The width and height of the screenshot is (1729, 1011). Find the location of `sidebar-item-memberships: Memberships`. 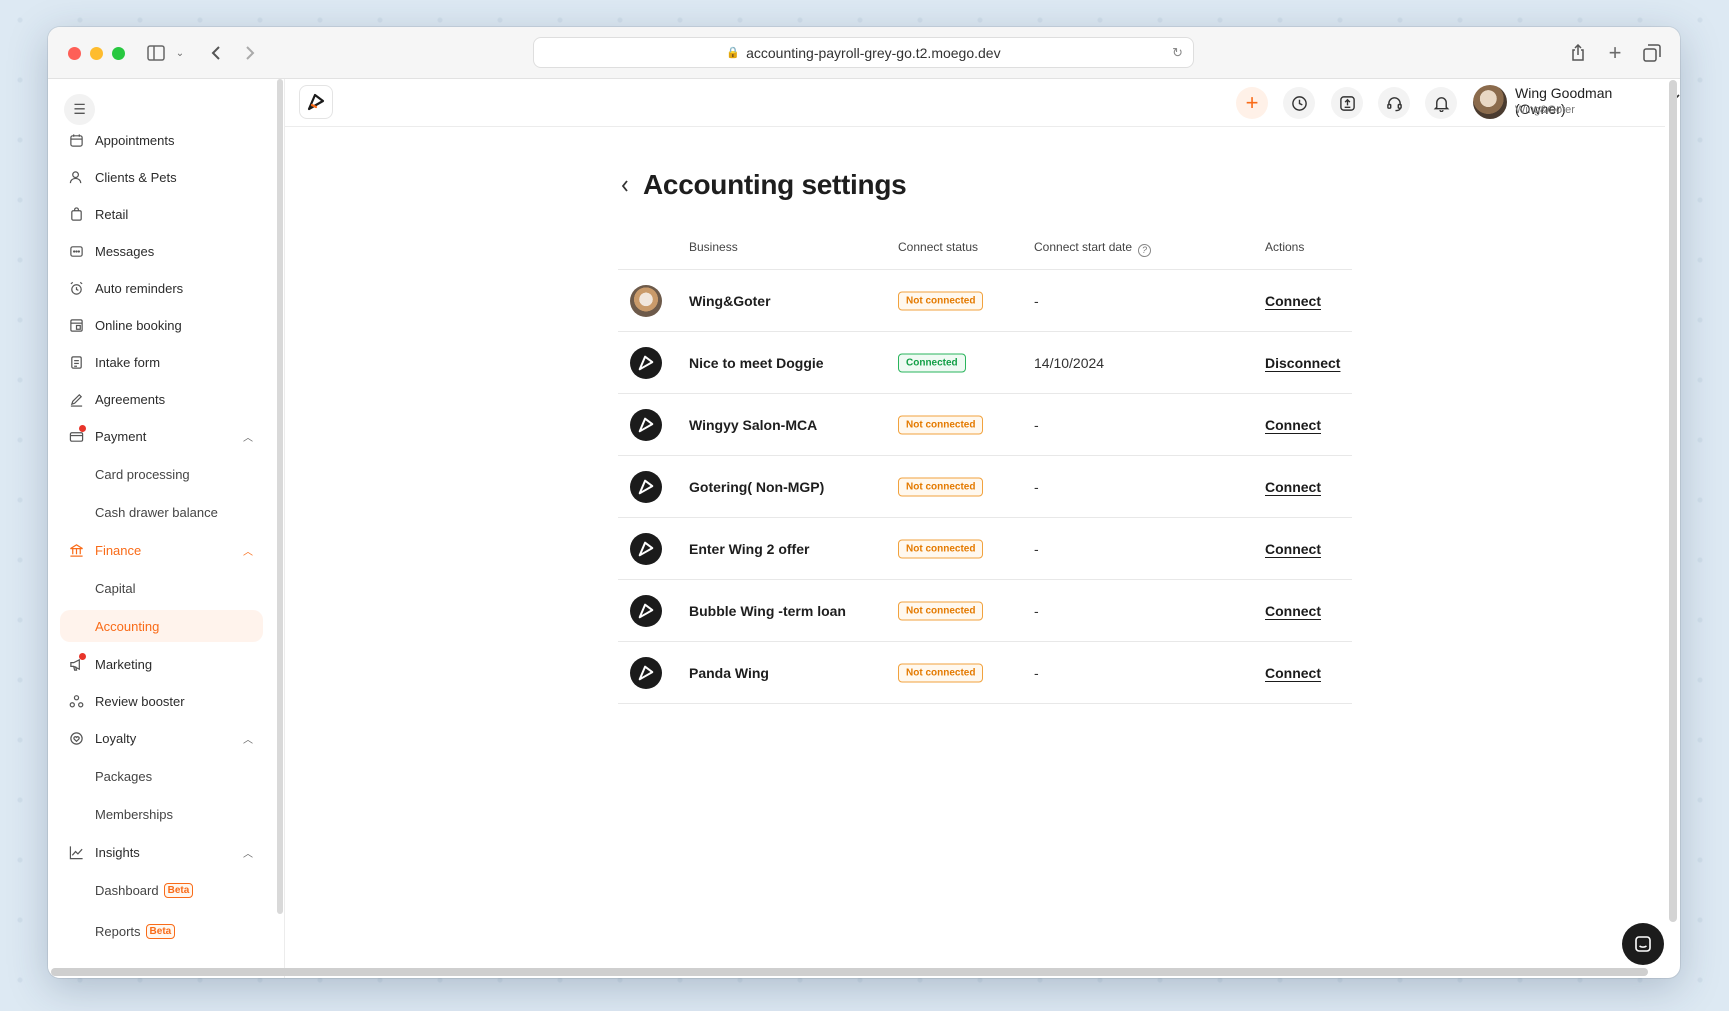

sidebar-item-memberships: Memberships is located at coordinates (161, 814).